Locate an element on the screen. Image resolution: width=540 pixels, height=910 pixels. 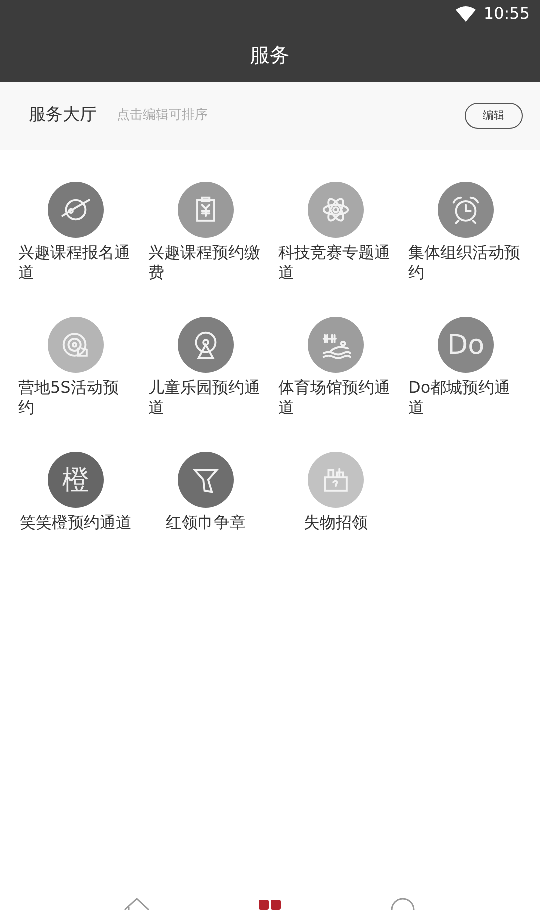
text-icon: 橙 is located at coordinates (76, 480).